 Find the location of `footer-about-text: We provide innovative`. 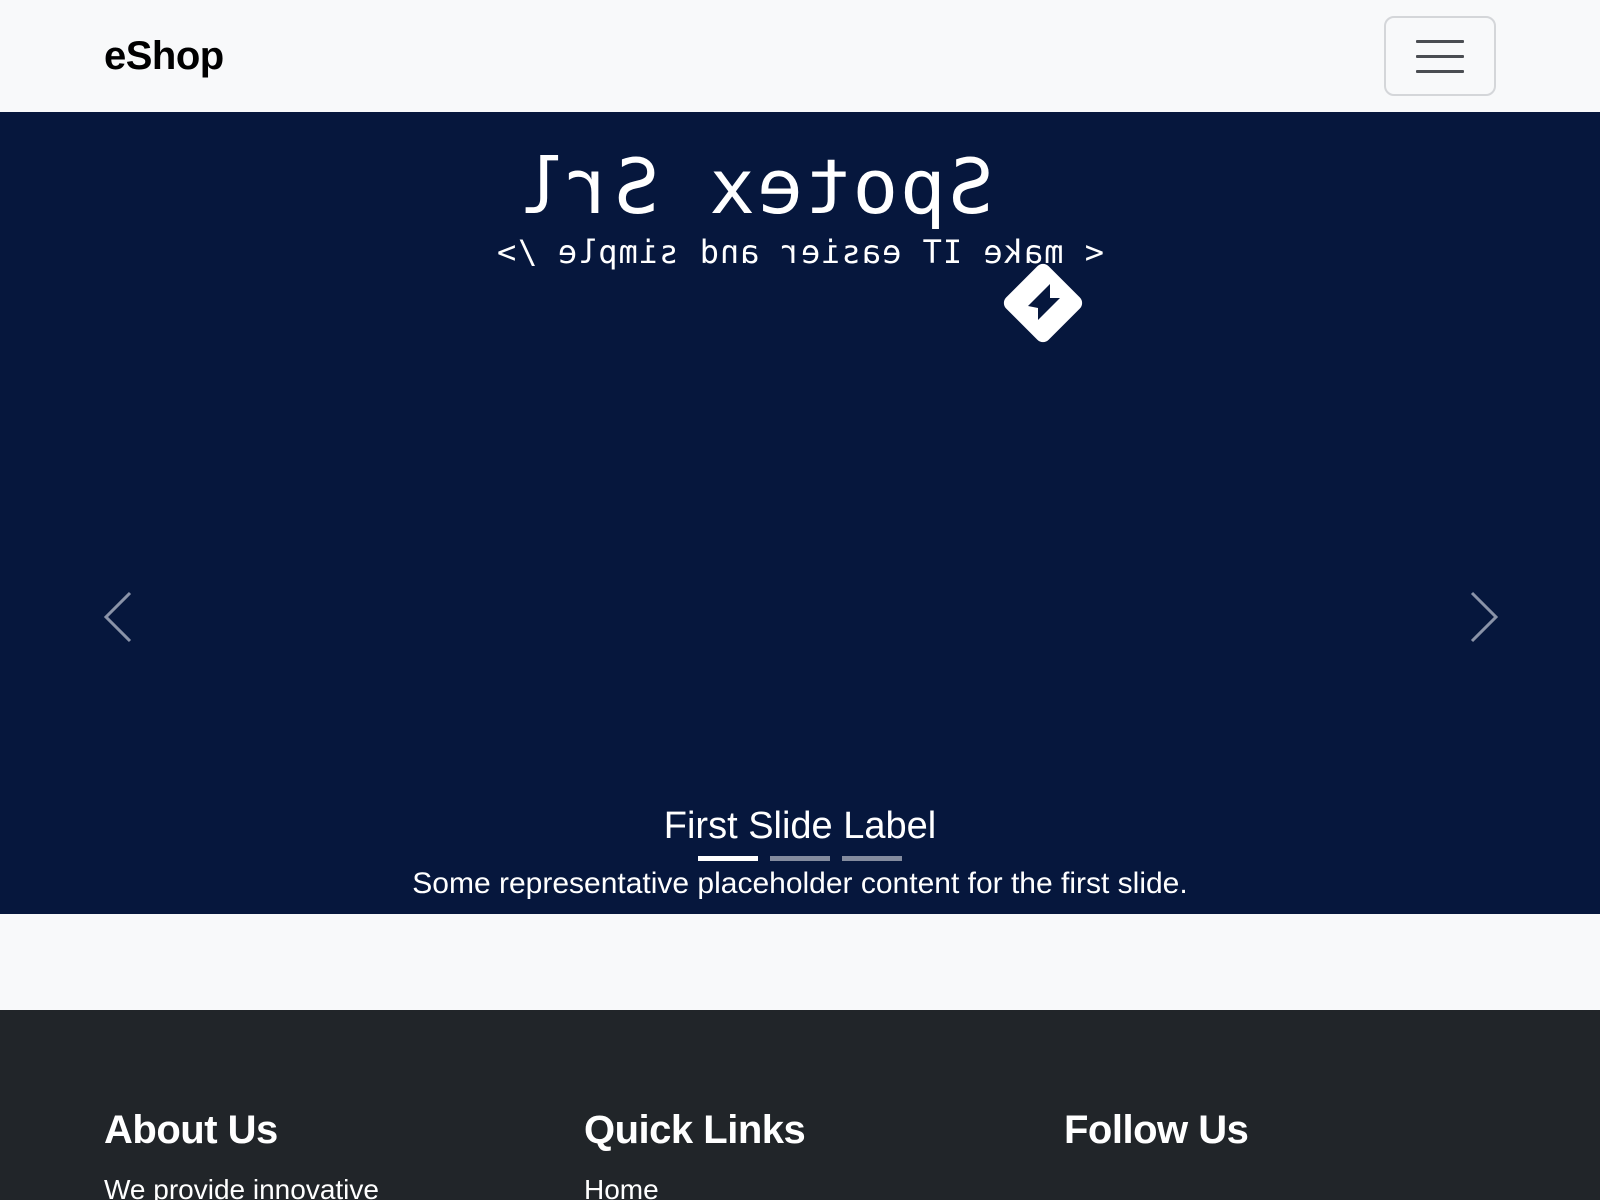

footer-about-text: We provide innovative is located at coordinates (241, 1187).